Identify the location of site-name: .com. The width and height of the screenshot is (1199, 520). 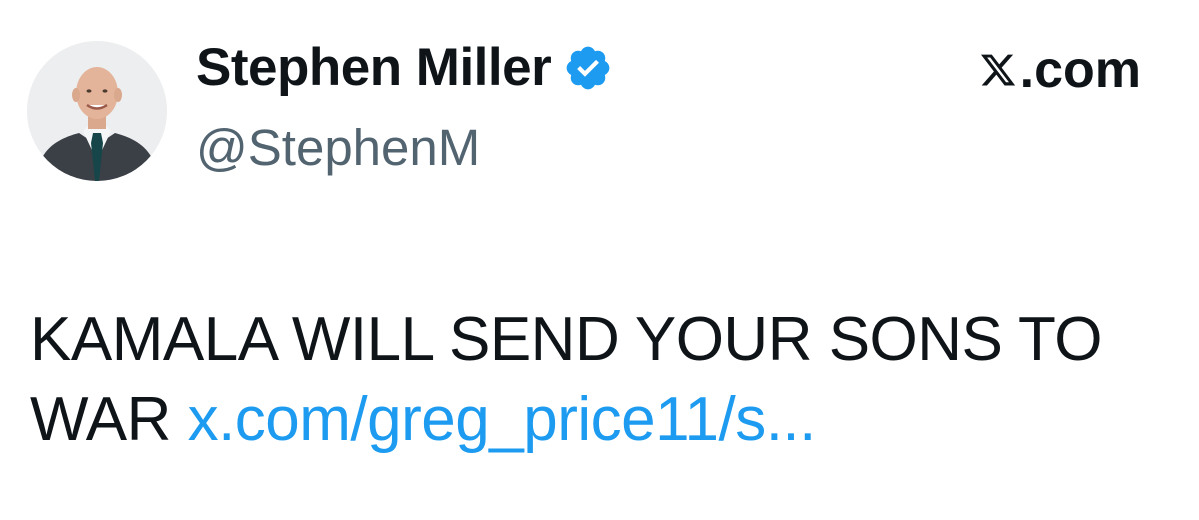
(1080, 70).